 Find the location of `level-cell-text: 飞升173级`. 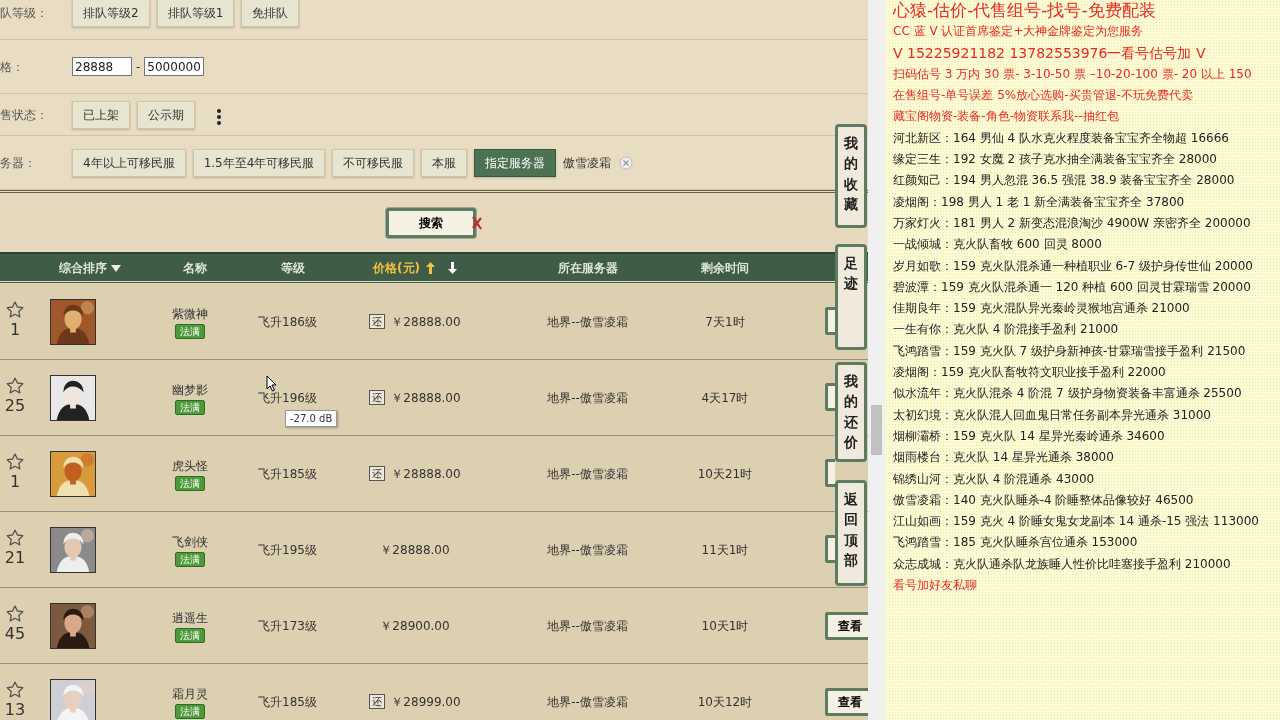

level-cell-text: 飞升173级 is located at coordinates (287, 626).